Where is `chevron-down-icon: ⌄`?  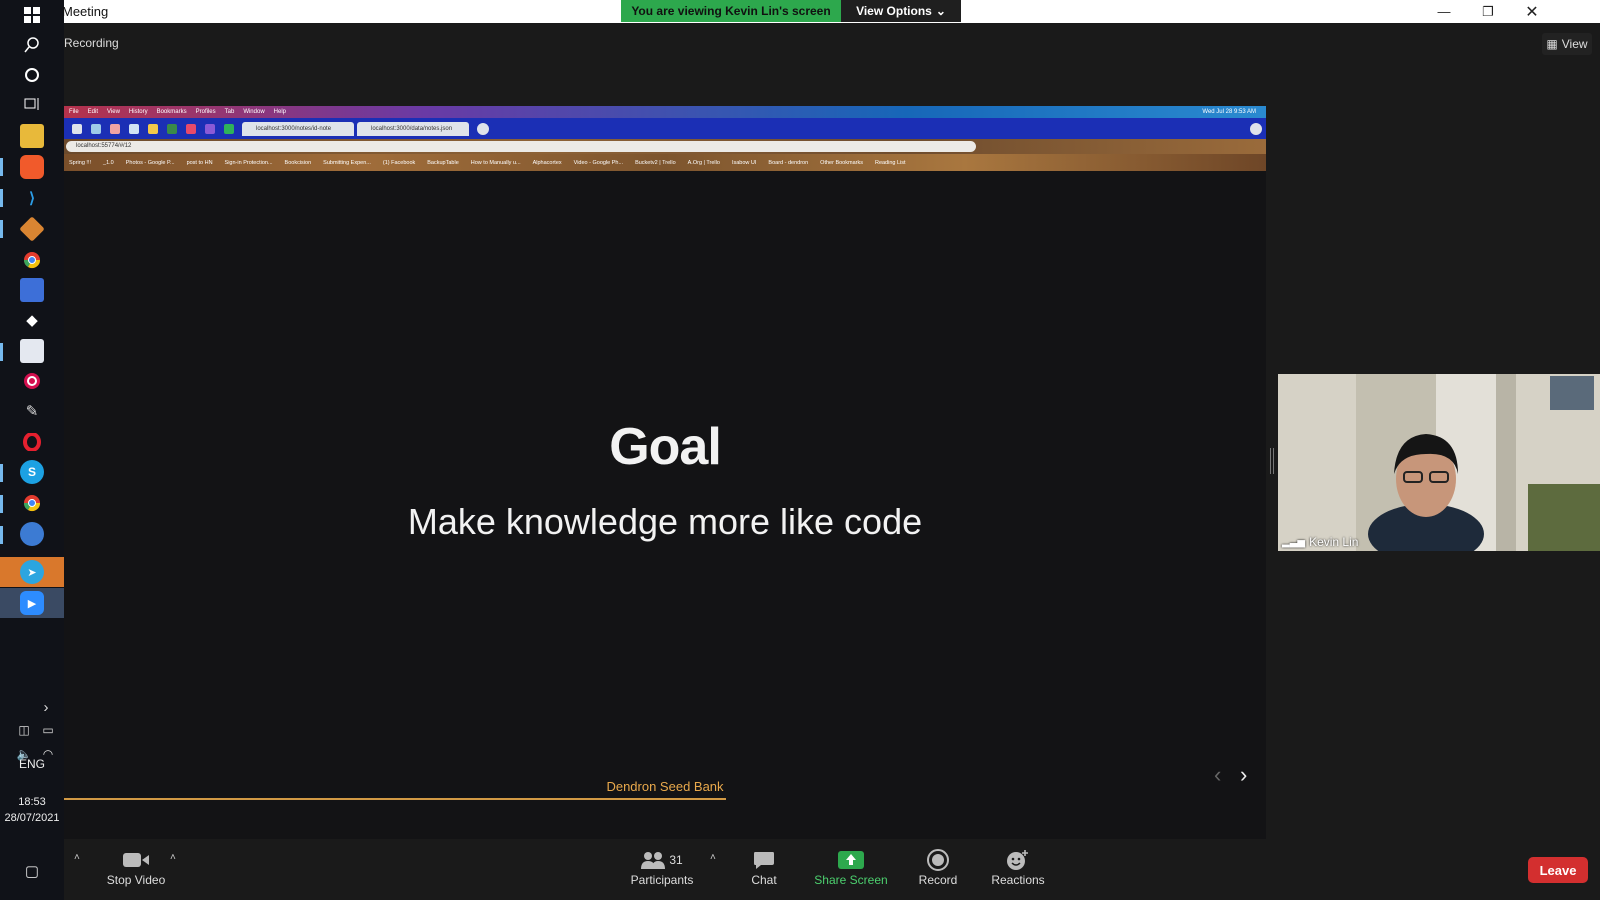 chevron-down-icon: ⌄ is located at coordinates (940, 11).